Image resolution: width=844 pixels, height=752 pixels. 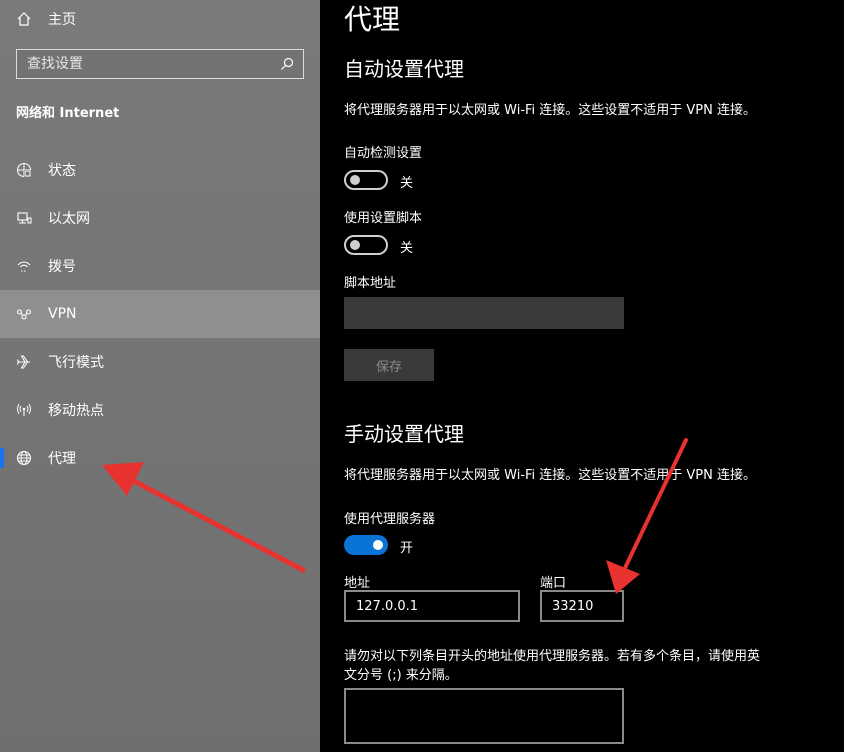 What do you see at coordinates (582, 606) in the screenshot?
I see `port-input: 33210` at bounding box center [582, 606].